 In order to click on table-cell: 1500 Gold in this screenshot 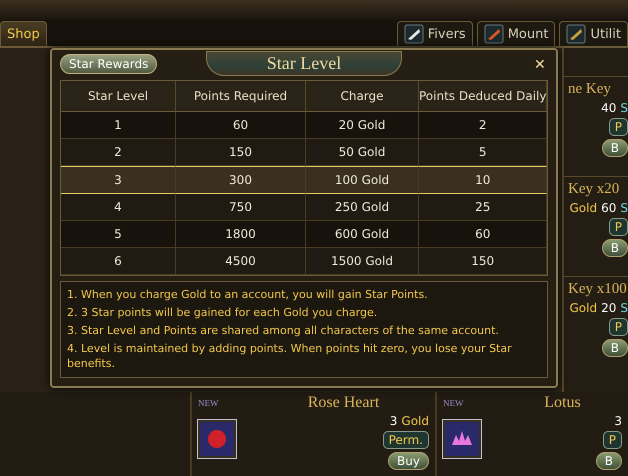, I will do `click(362, 261)`.